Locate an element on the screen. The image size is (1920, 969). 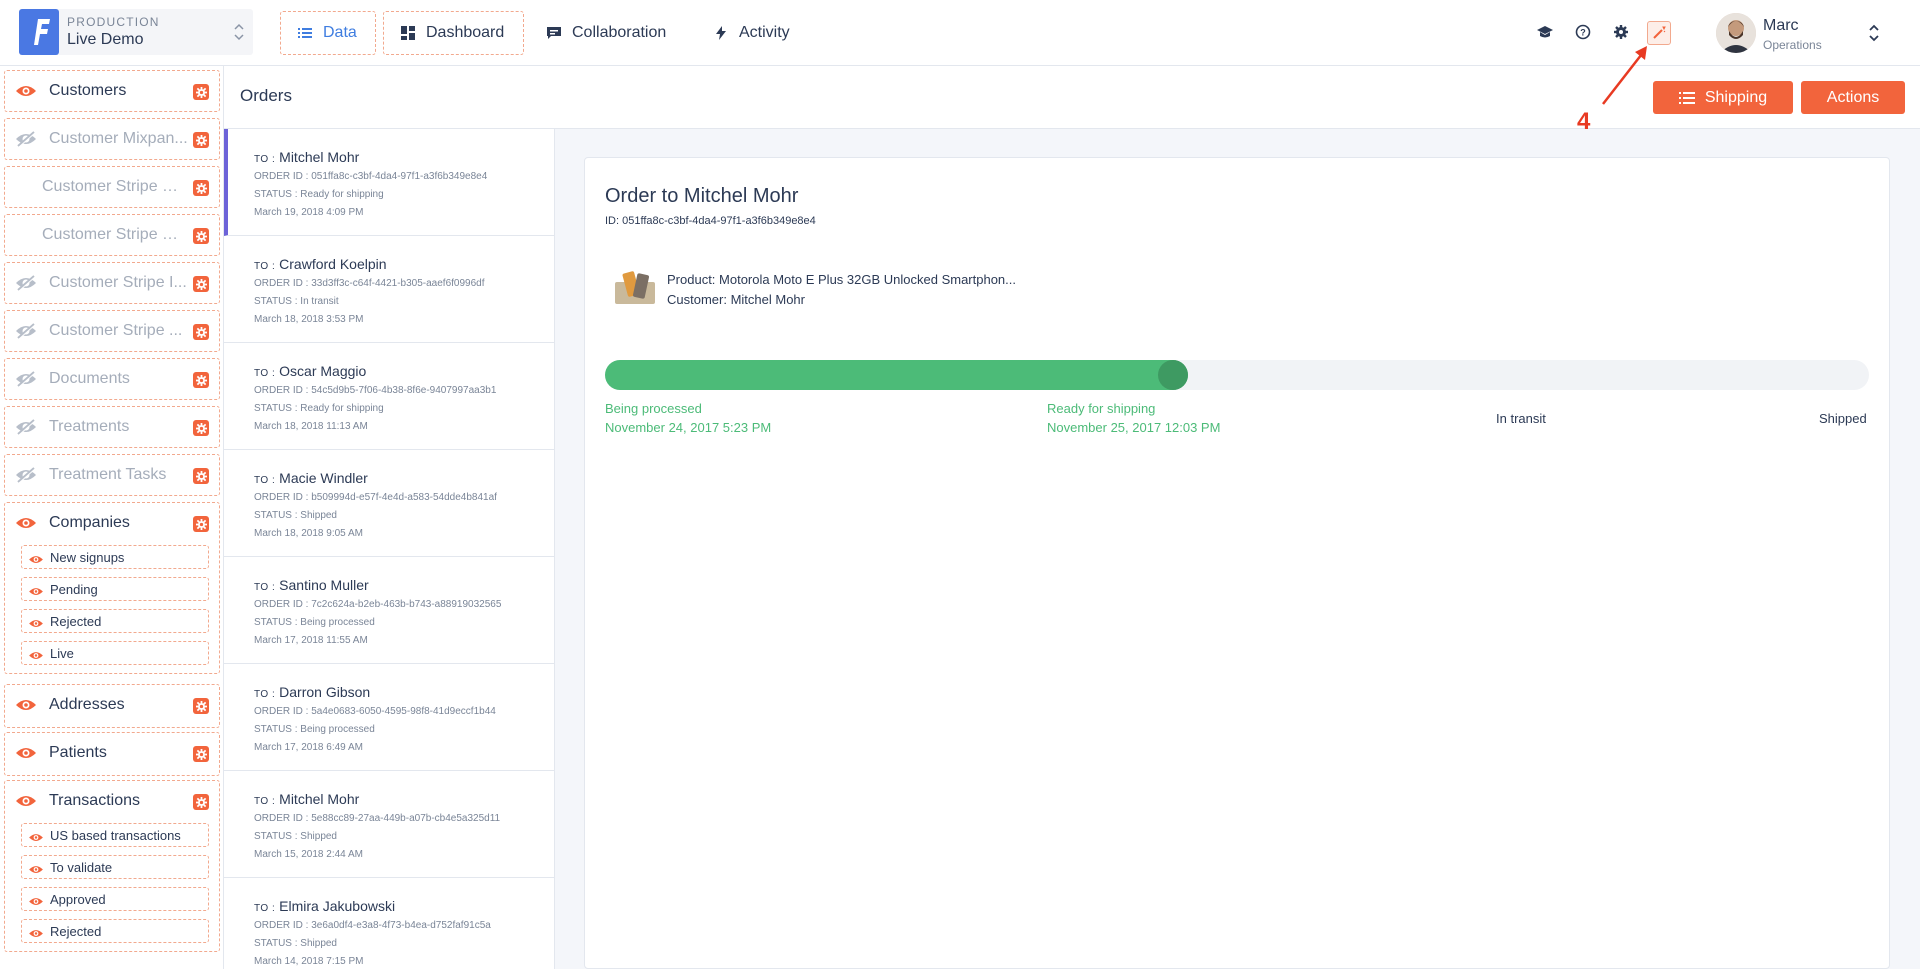
magic-wand-icon is located at coordinates (1659, 32).